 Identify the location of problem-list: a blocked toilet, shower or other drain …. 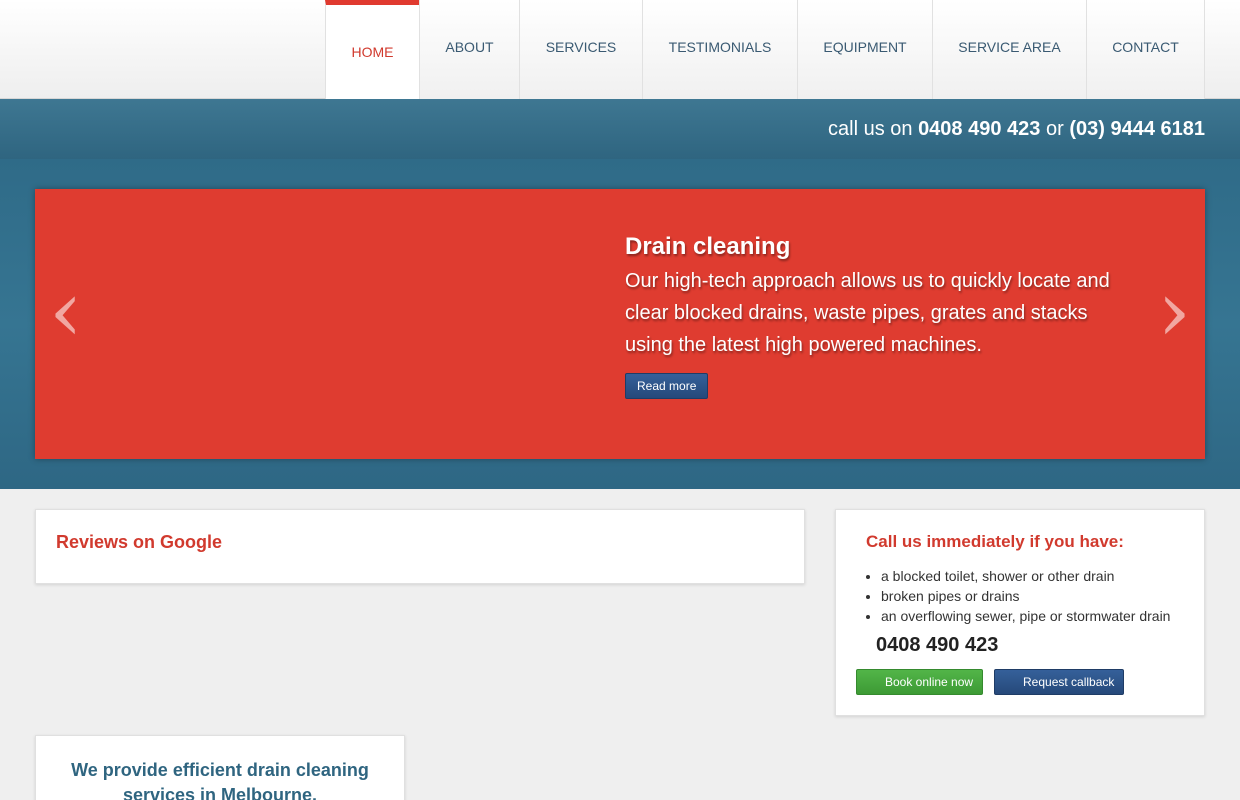
(1025, 596).